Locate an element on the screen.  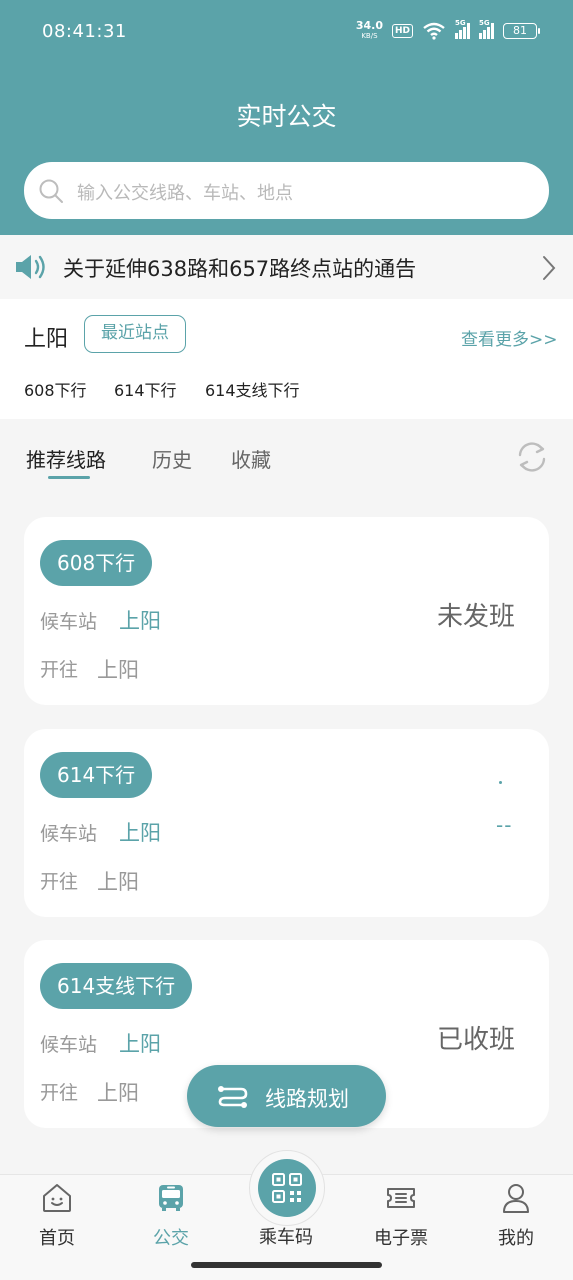
route-name-badge: 608下行 is located at coordinates (96, 563).